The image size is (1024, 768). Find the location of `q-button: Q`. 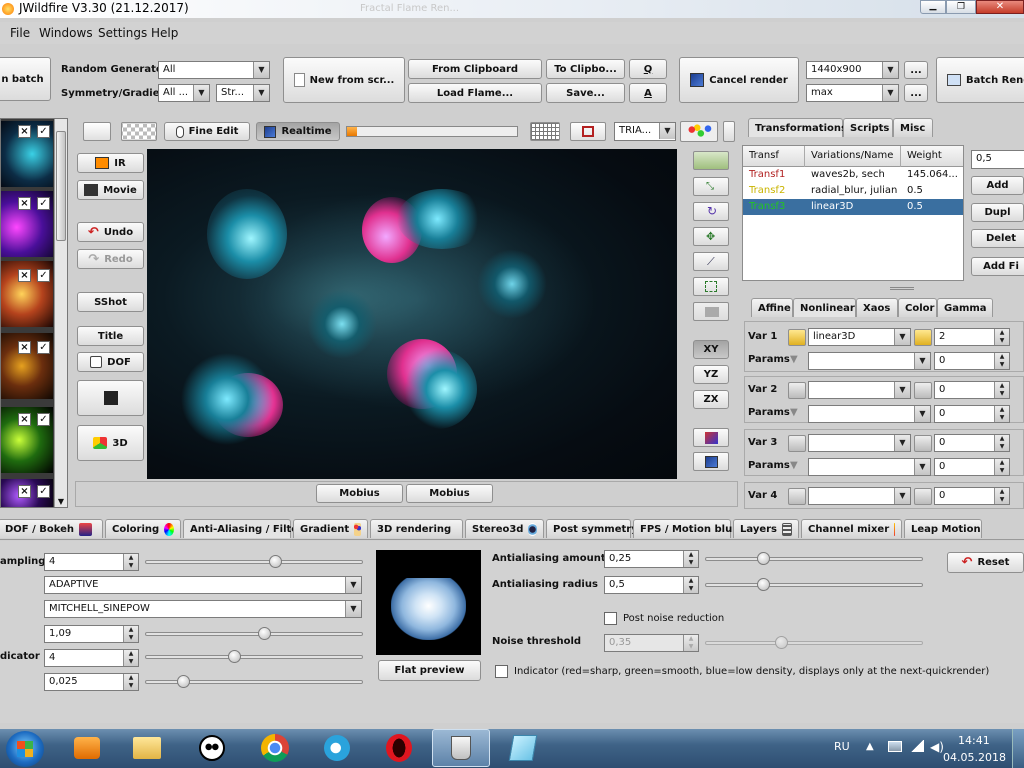

q-button: Q is located at coordinates (648, 69).